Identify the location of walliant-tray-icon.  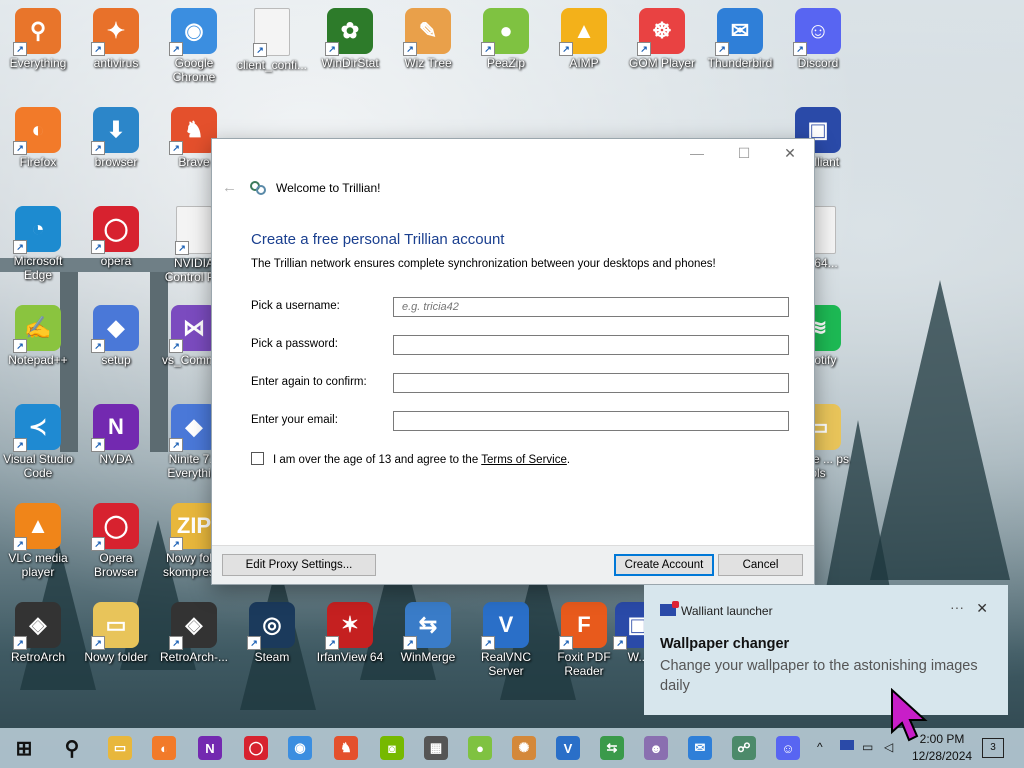
(847, 745).